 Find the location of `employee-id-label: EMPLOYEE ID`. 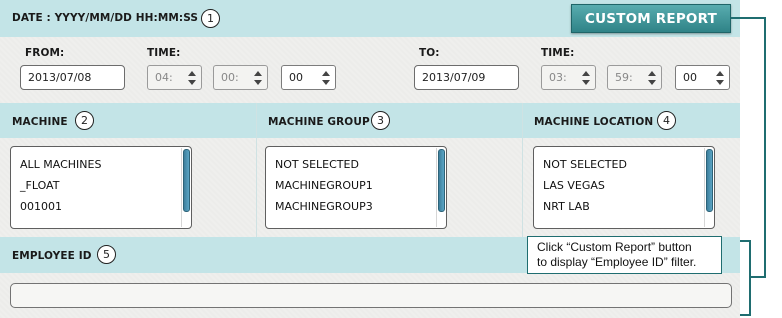

employee-id-label: EMPLOYEE ID is located at coordinates (52, 256).